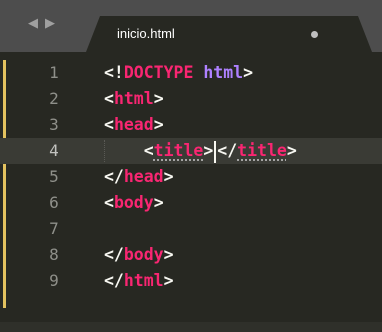  What do you see at coordinates (191, 203) in the screenshot?
I see `code-line: 6 <body>` at bounding box center [191, 203].